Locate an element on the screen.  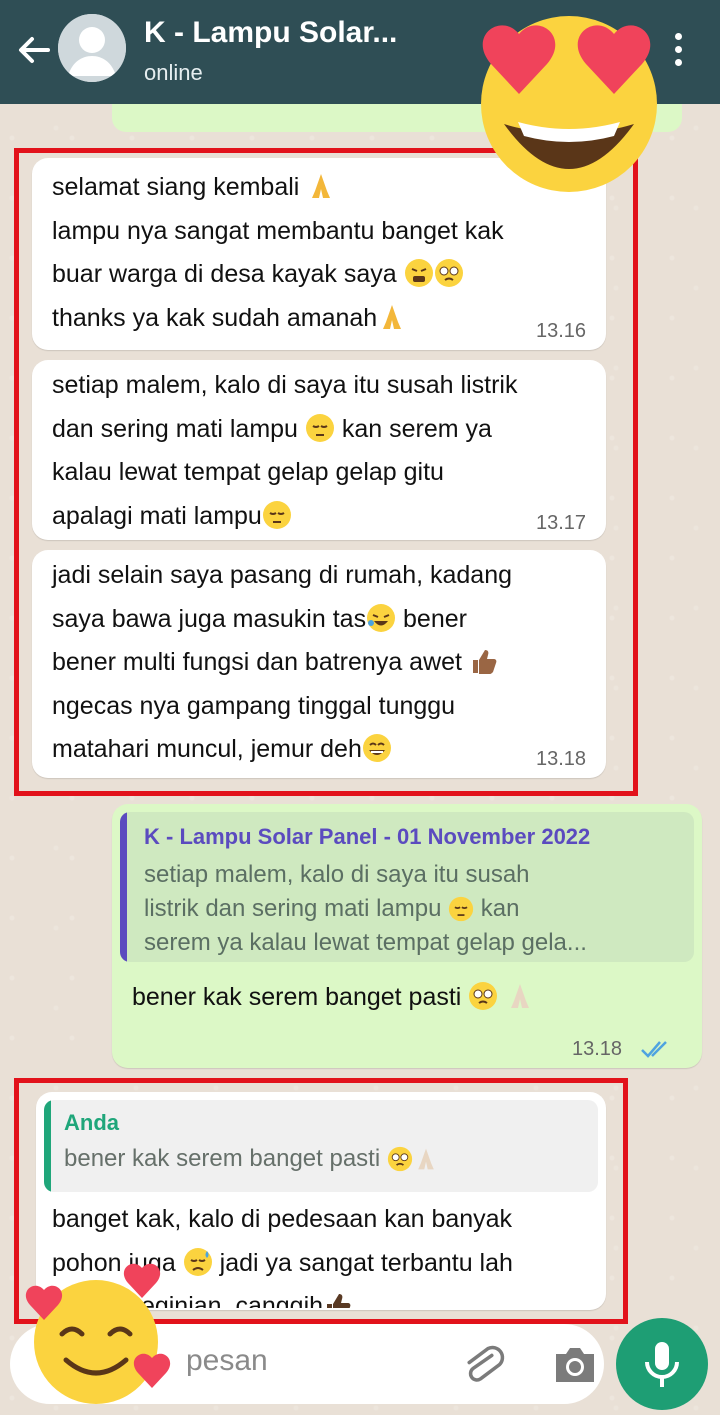
smiling-hearts-emoji is located at coordinates (98, 1333).